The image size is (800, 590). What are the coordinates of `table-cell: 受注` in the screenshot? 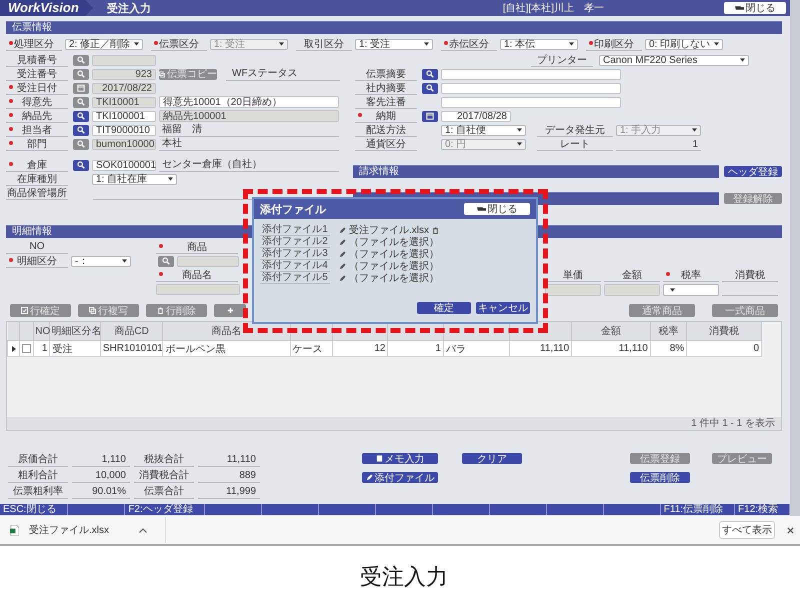 It's located at (75, 348).